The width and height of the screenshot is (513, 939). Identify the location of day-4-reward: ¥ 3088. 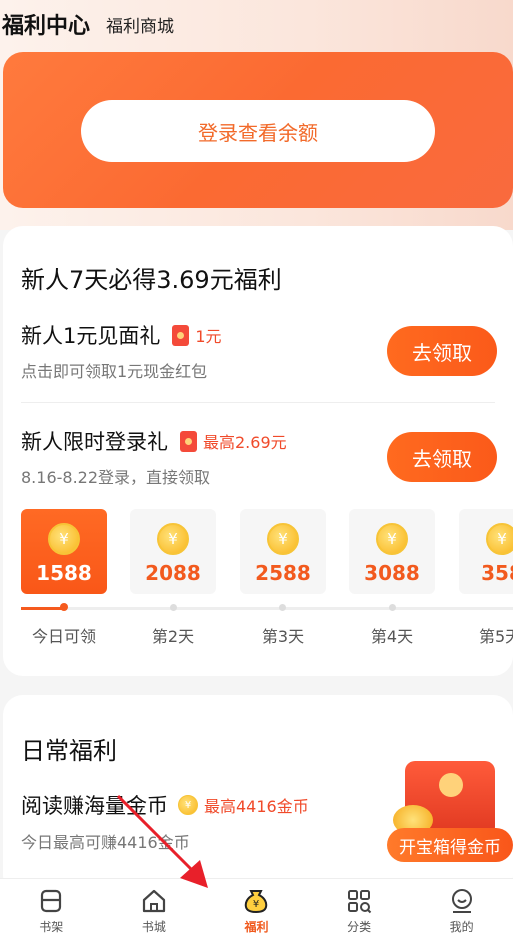
(392, 551).